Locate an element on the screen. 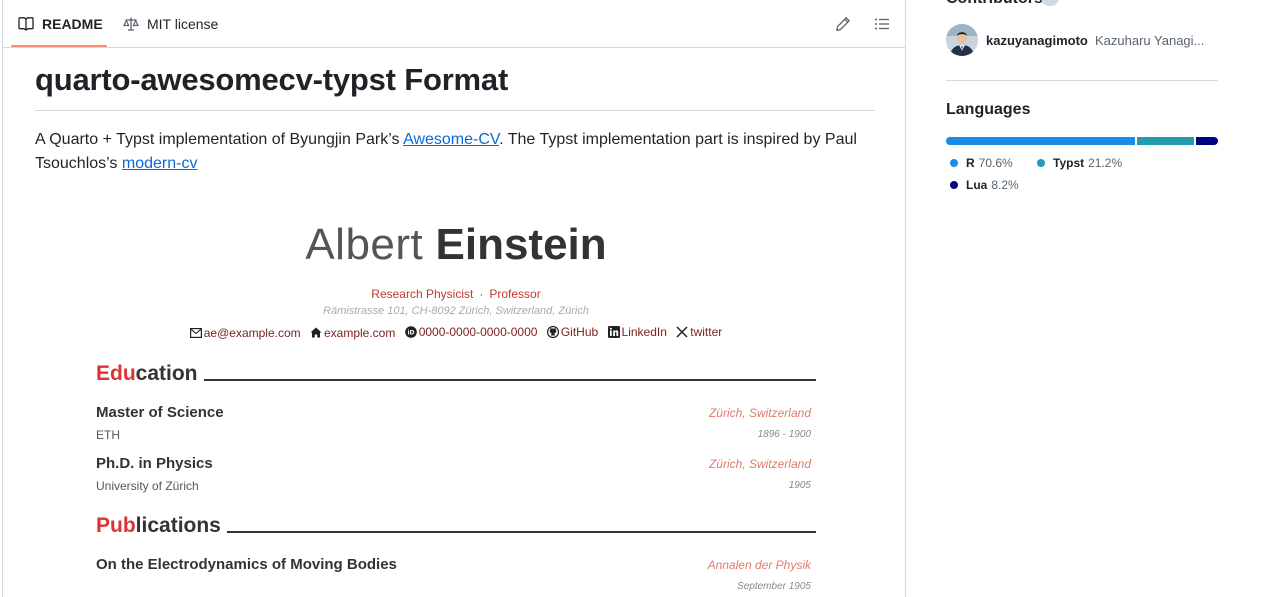  pencil-icon is located at coordinates (843, 24).